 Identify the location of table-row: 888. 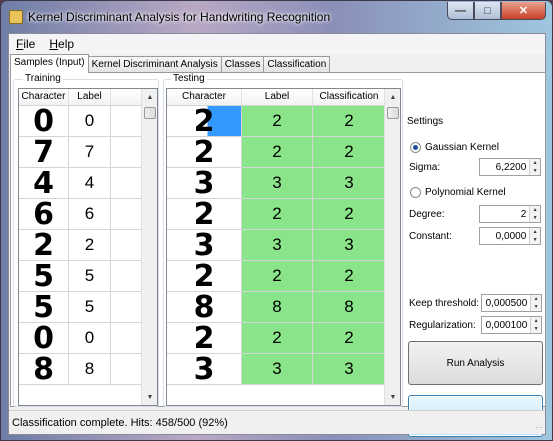
(276, 307).